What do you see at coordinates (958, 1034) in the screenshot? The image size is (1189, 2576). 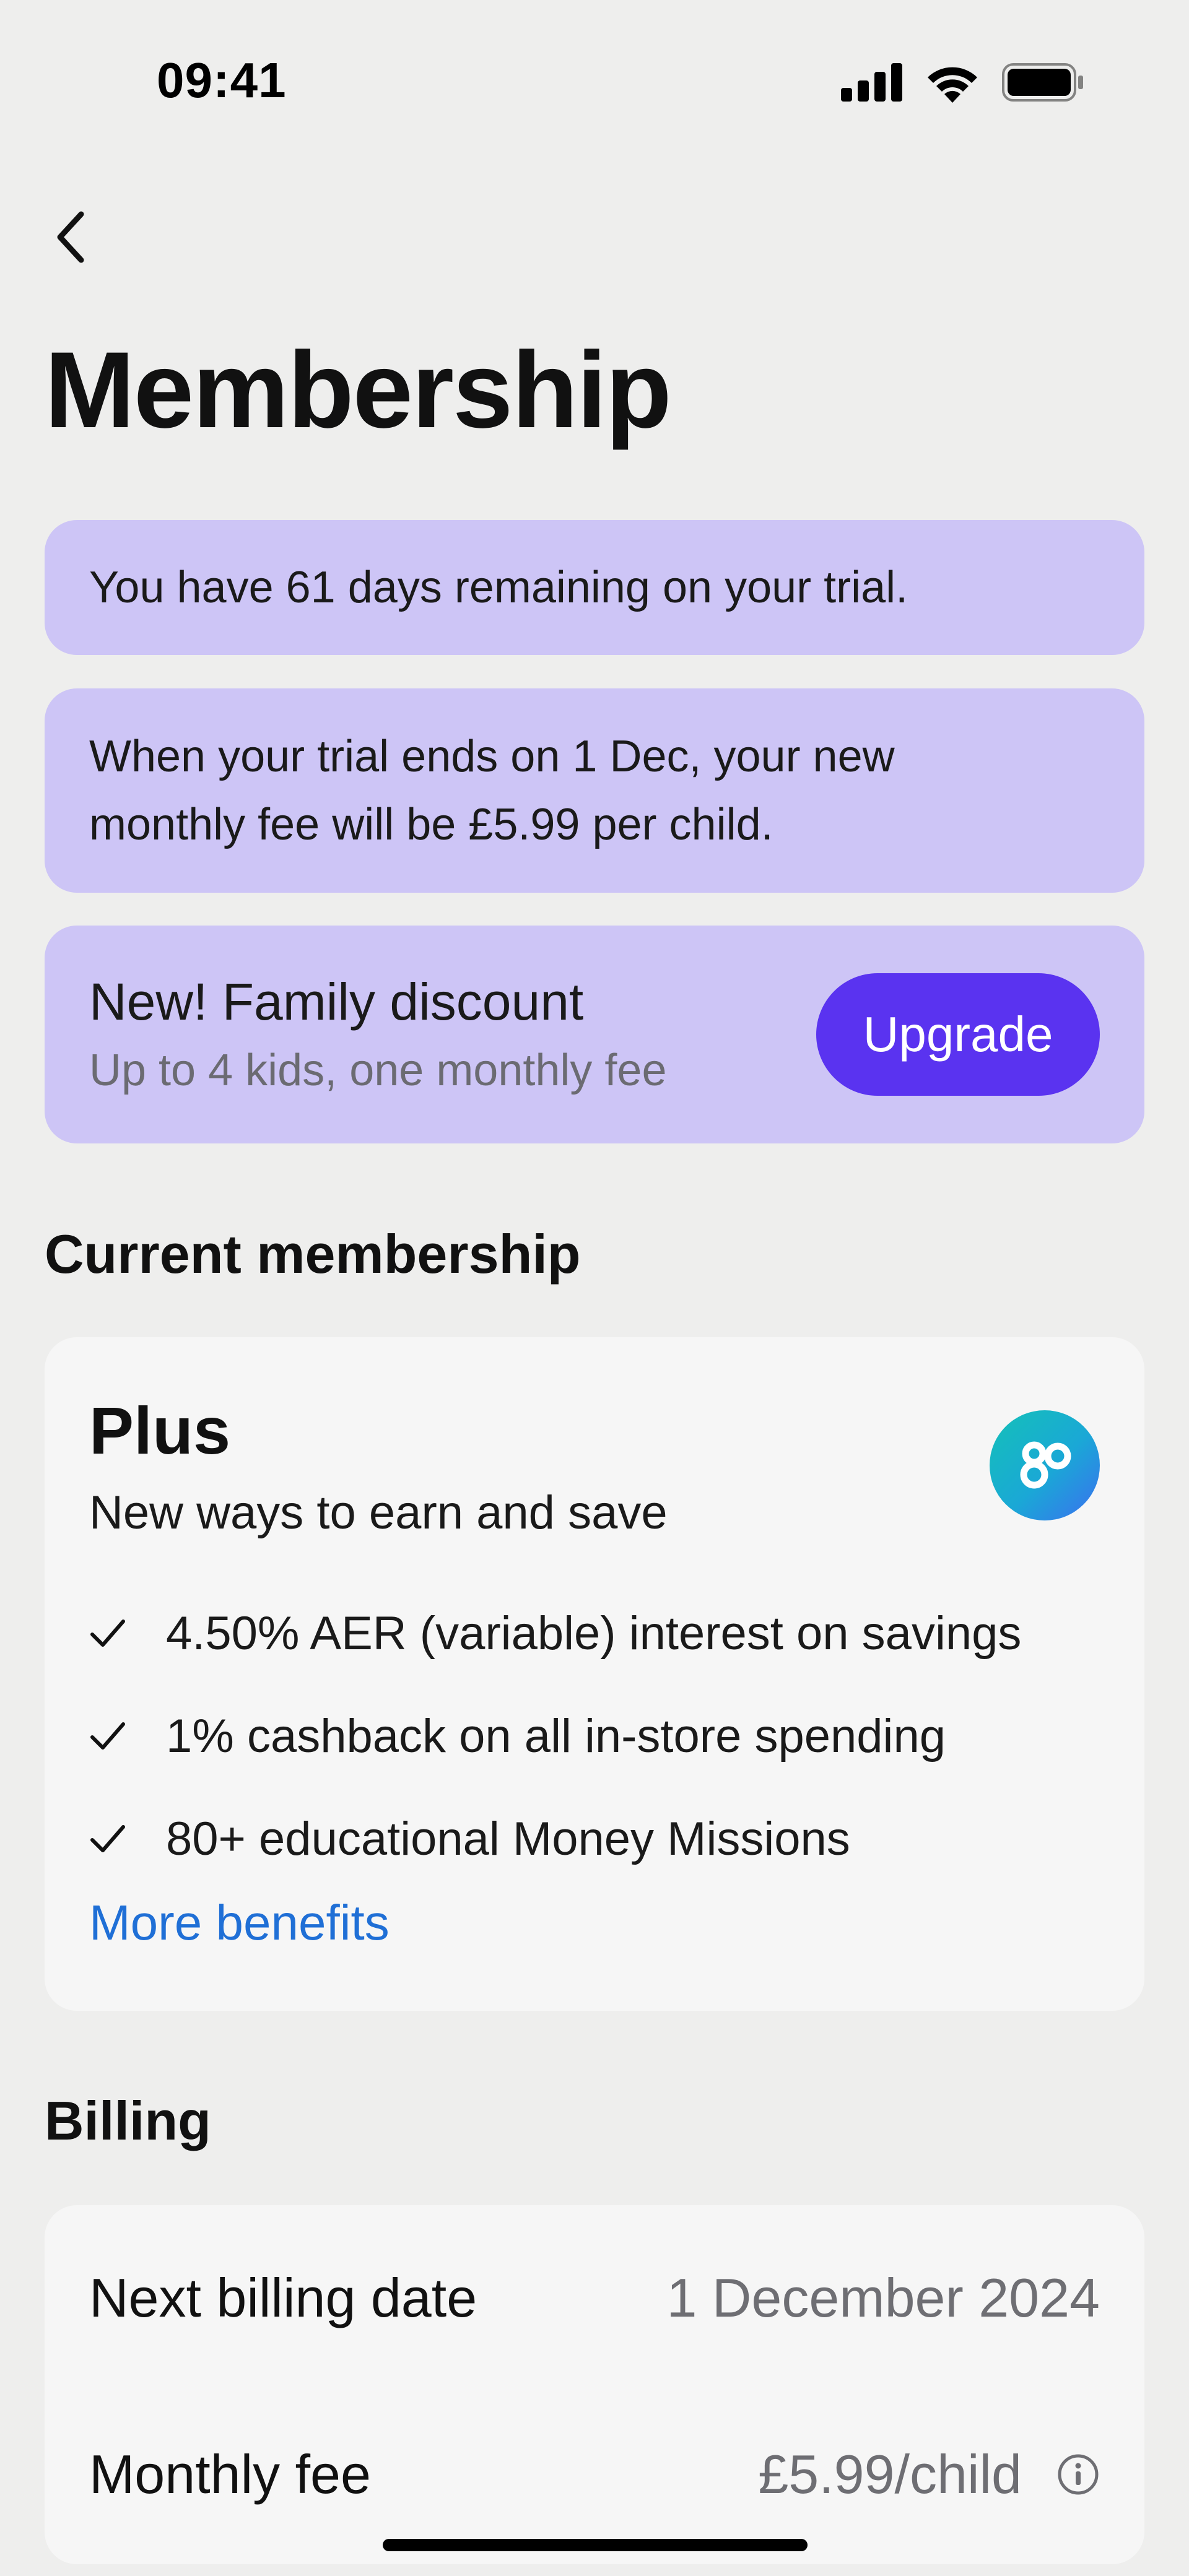 I see `upgrade-button: Upgrade` at bounding box center [958, 1034].